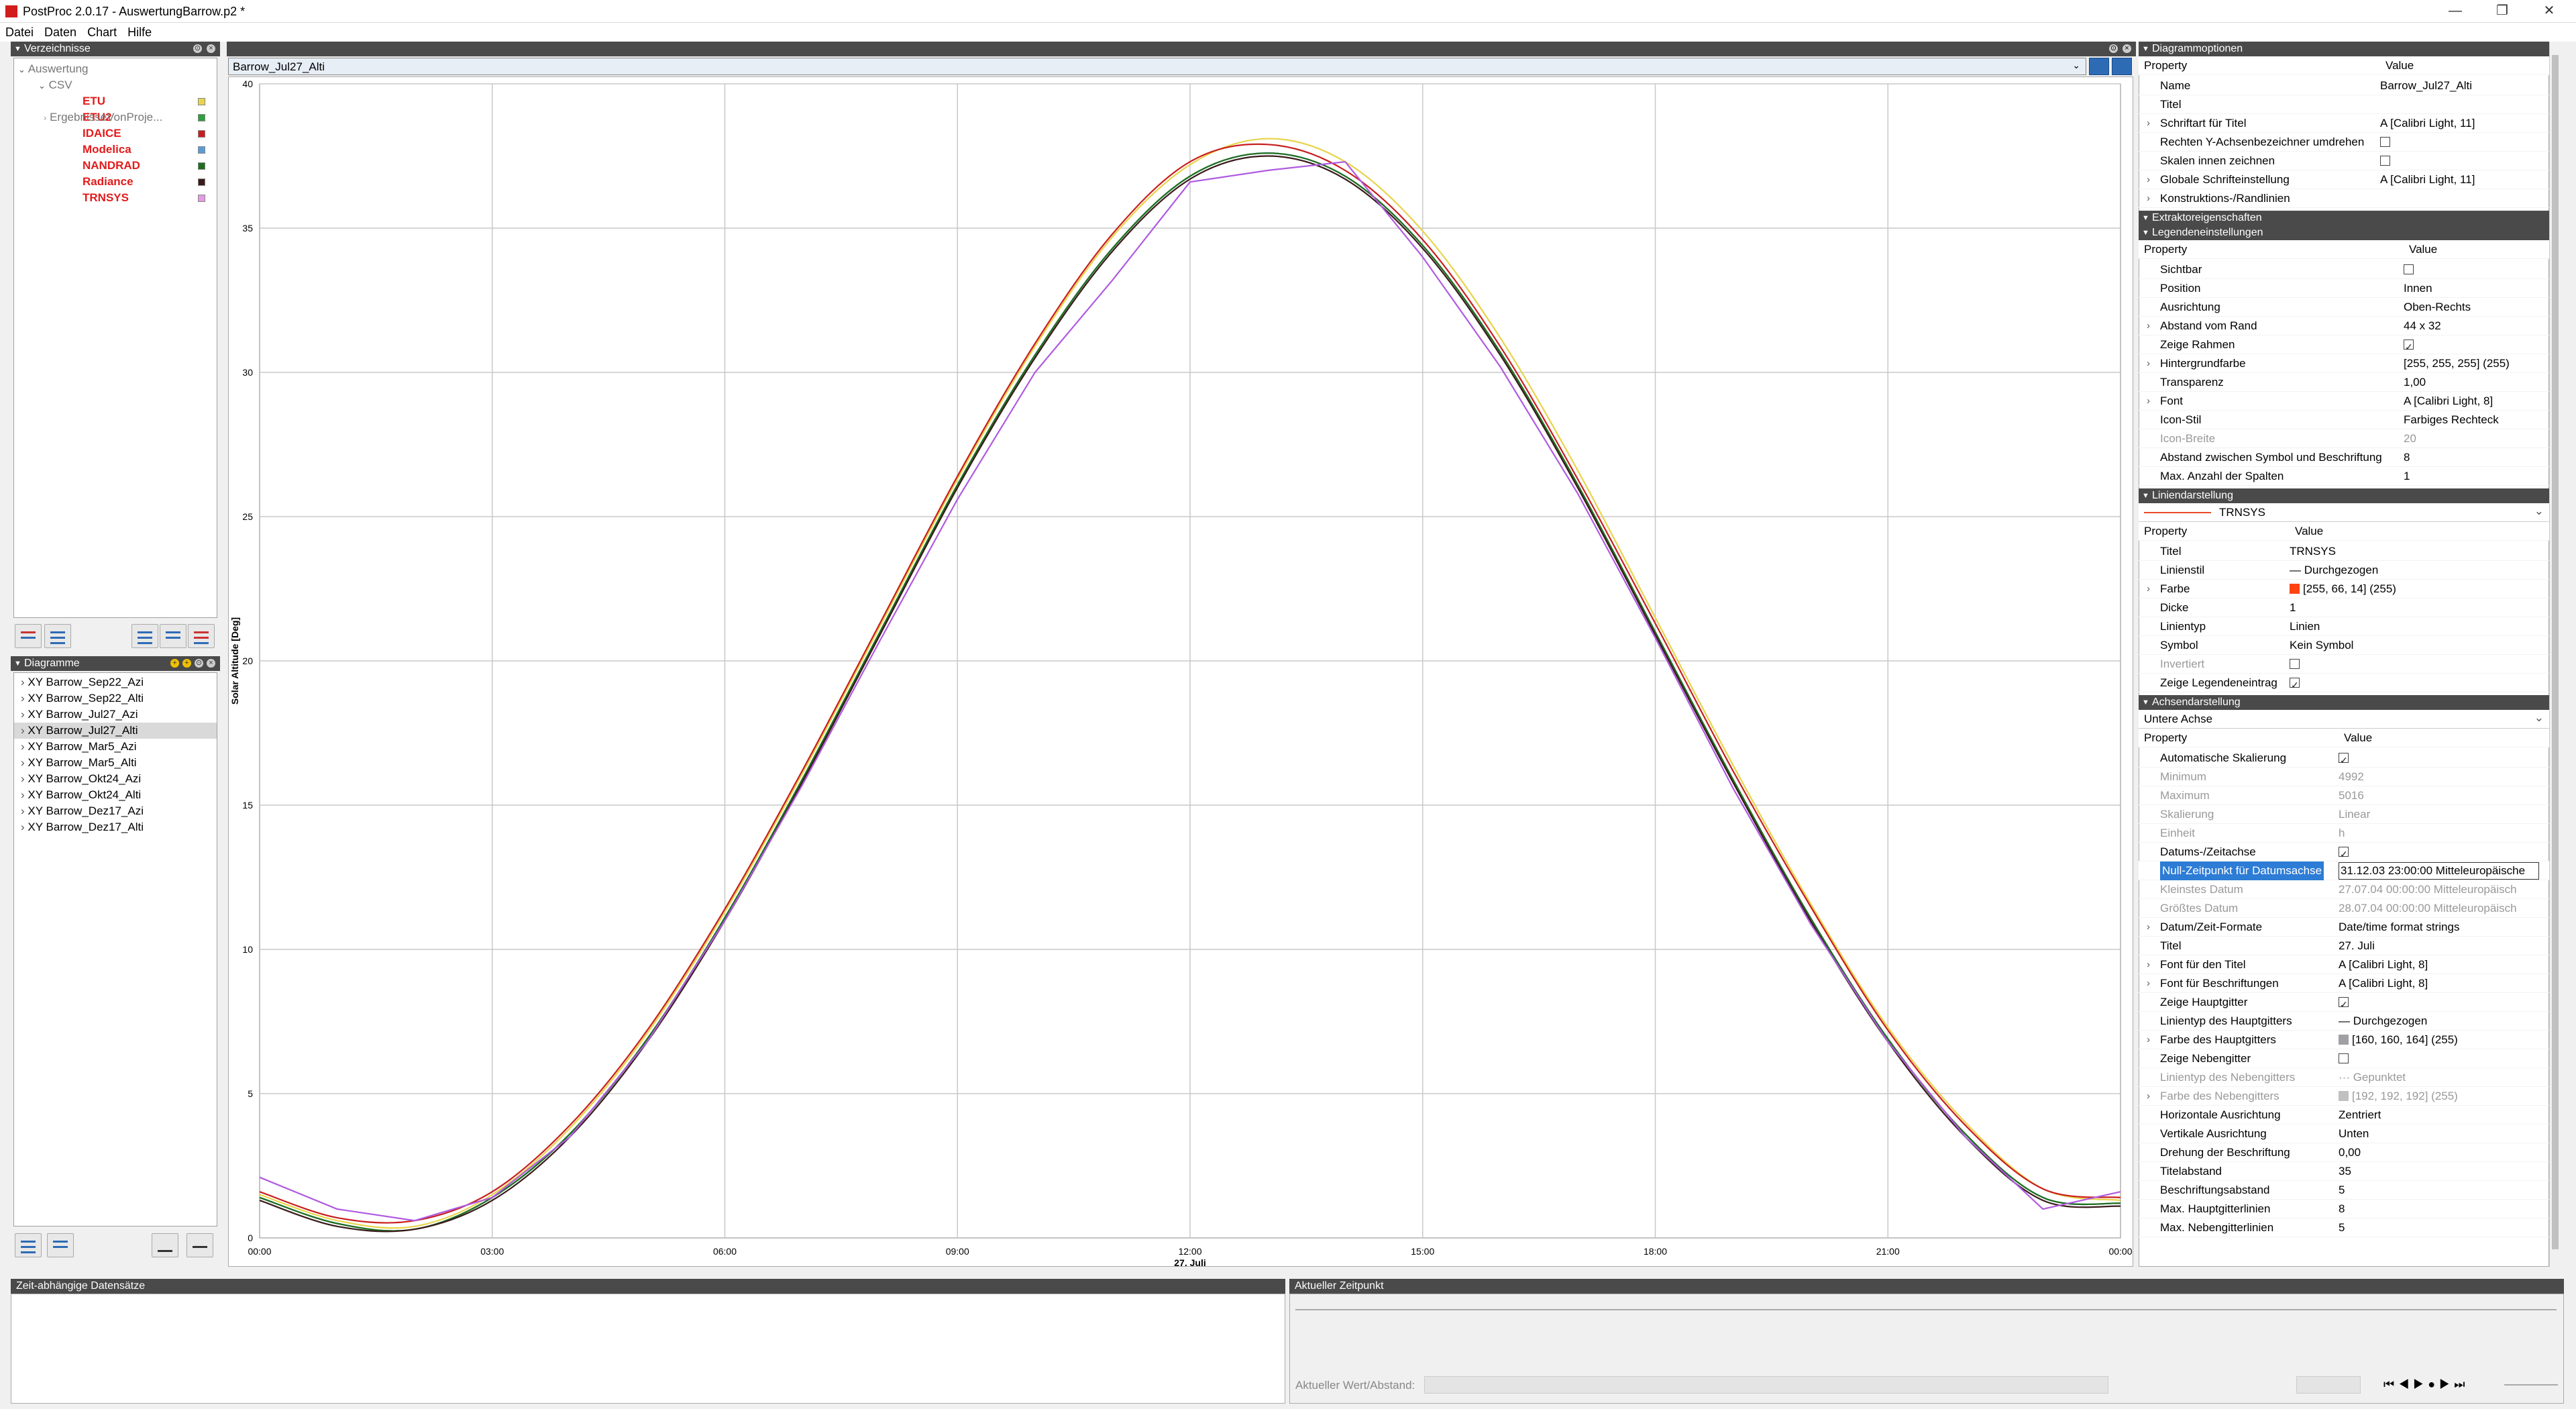  What do you see at coordinates (2360, 1115) in the screenshot?
I see `property-value: Zentriert` at bounding box center [2360, 1115].